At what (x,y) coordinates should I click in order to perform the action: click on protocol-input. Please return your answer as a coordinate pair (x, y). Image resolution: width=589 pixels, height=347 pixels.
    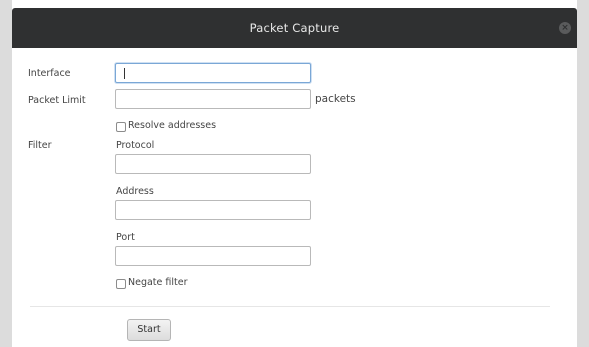
    Looking at the image, I should click on (213, 164).